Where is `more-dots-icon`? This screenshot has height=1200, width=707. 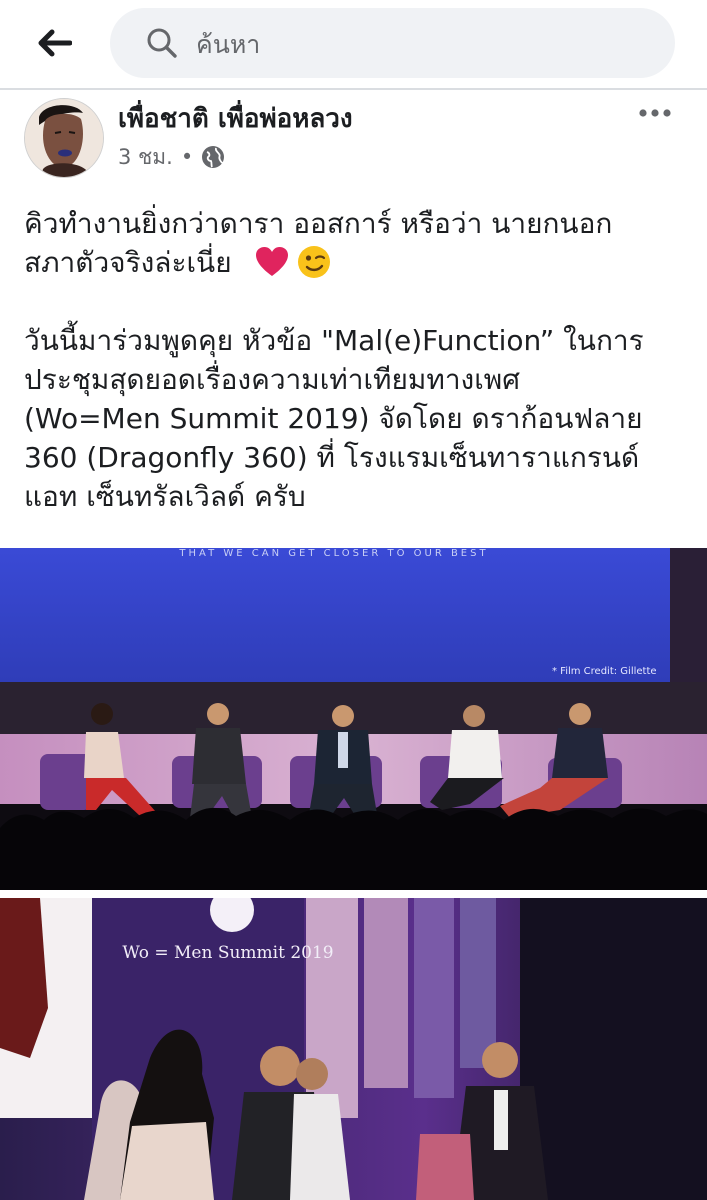
more-dots-icon is located at coordinates (655, 113).